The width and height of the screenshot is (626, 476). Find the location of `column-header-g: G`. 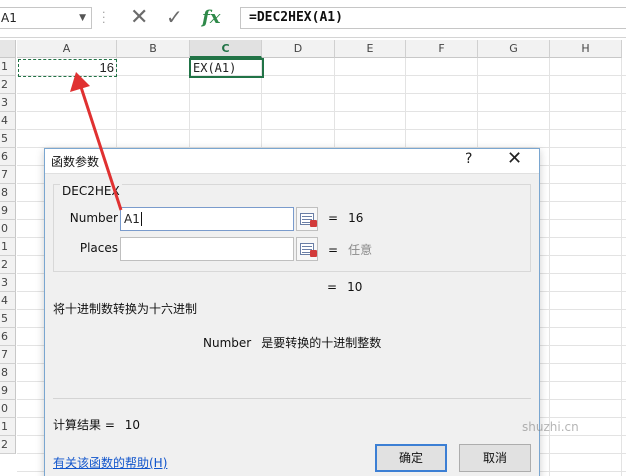

column-header-g: G is located at coordinates (514, 49).